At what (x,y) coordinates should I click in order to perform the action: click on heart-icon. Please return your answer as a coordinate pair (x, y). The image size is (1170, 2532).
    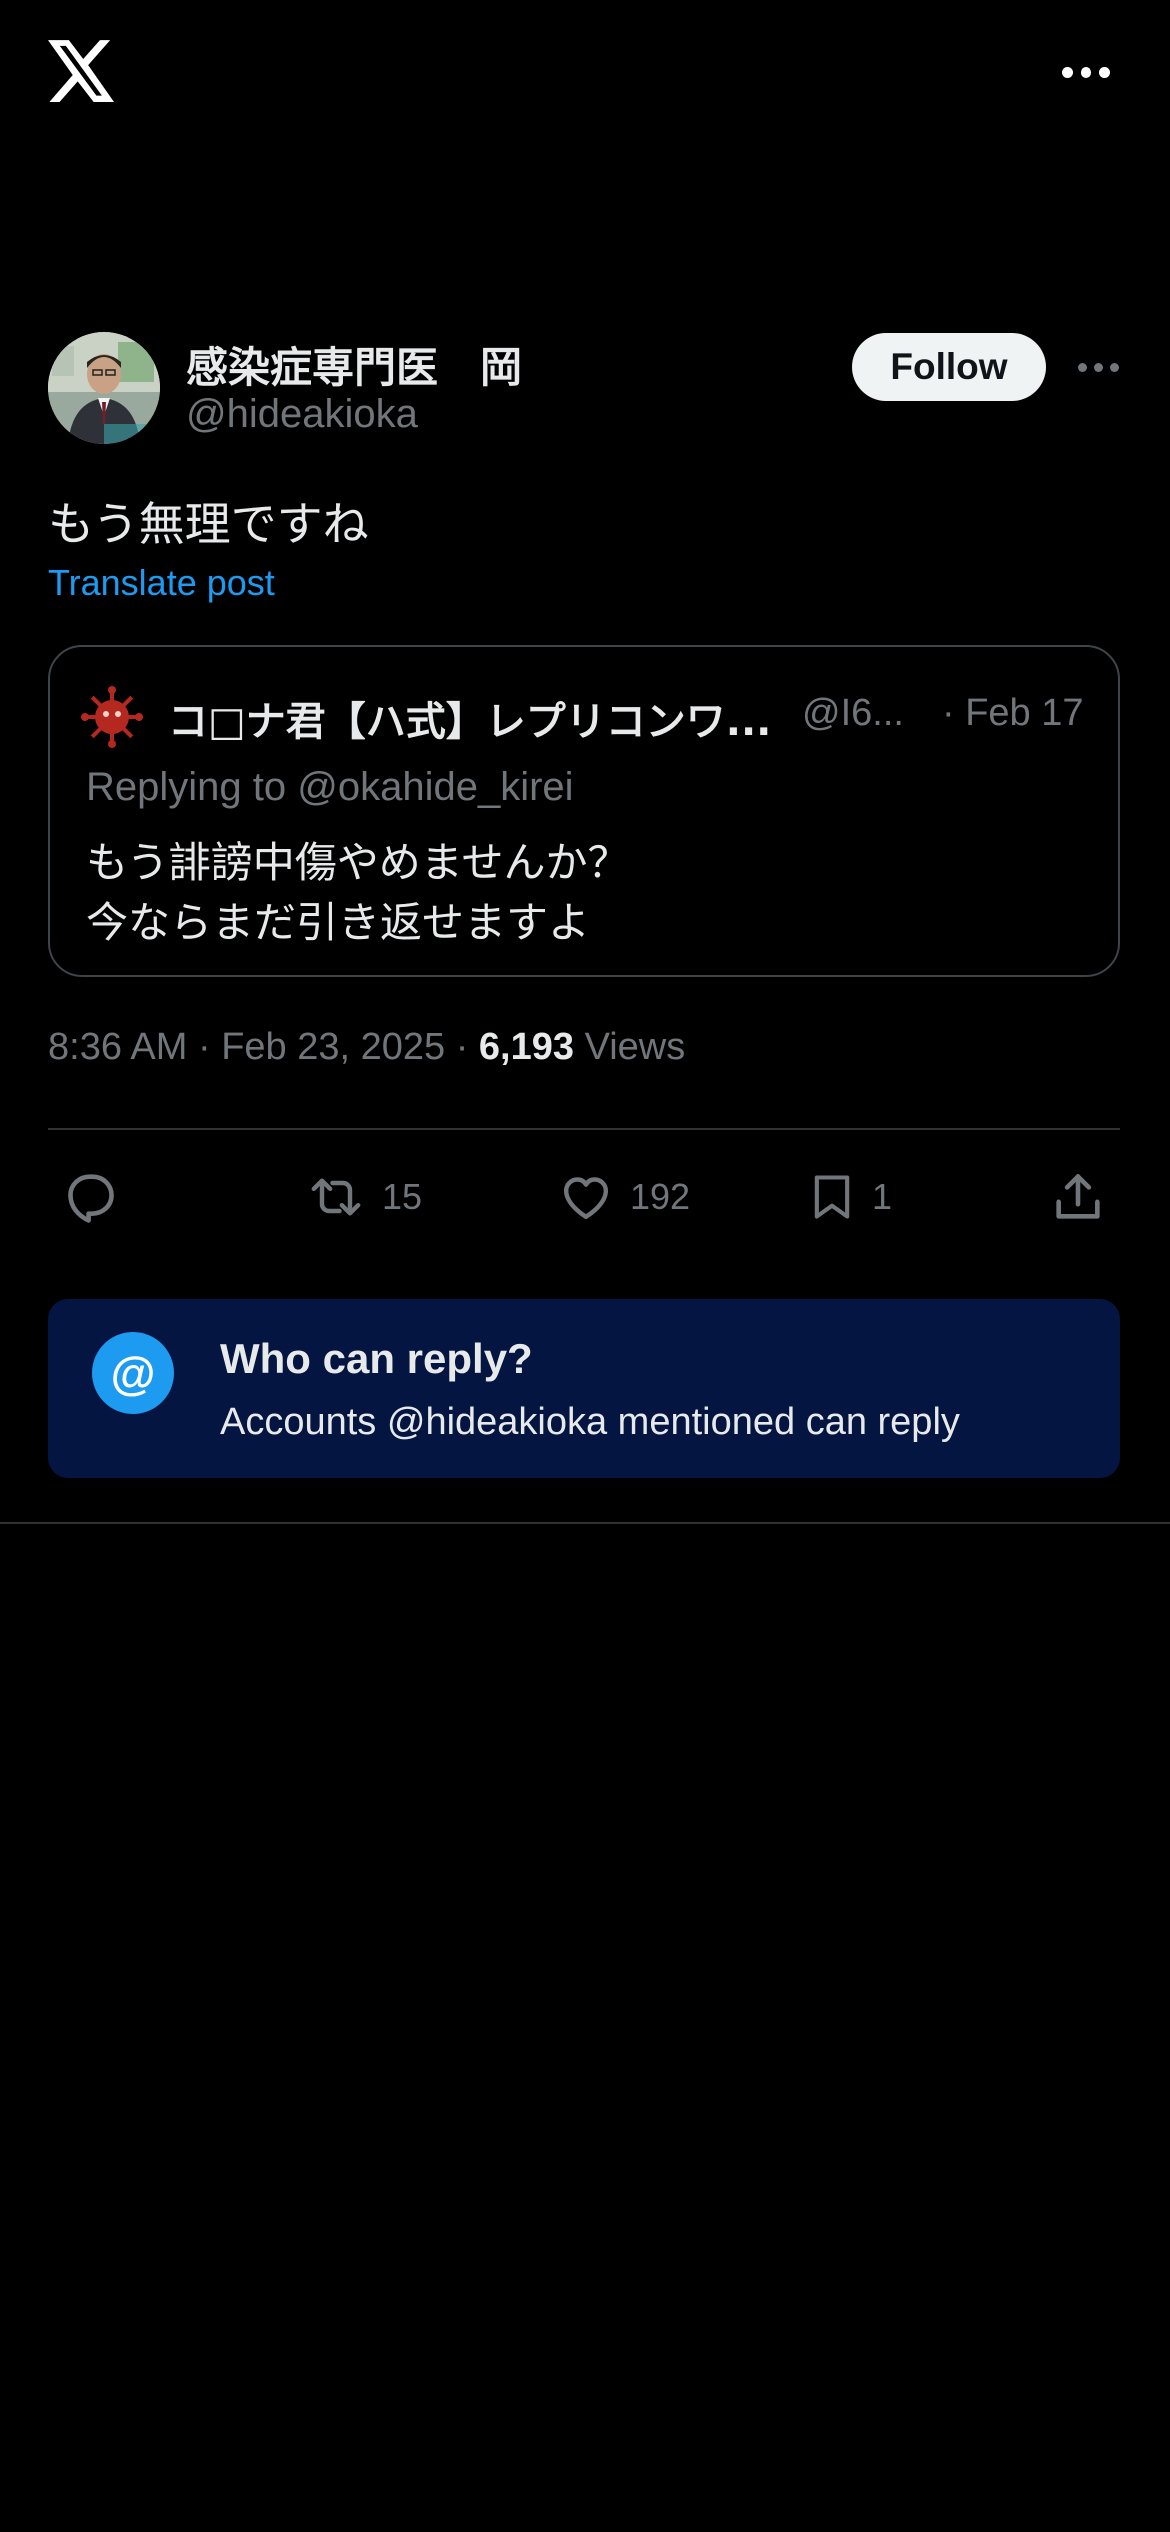
    Looking at the image, I should click on (586, 1197).